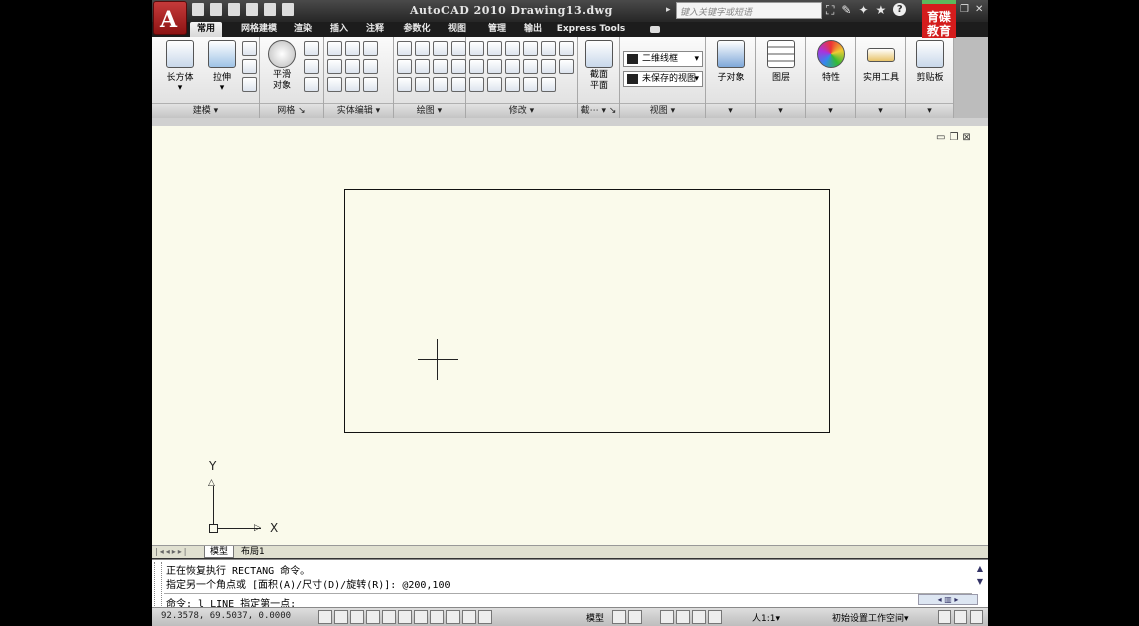 The width and height of the screenshot is (1139, 626). Describe the element at coordinates (512, 48) in the screenshot. I see `move-icon` at that location.